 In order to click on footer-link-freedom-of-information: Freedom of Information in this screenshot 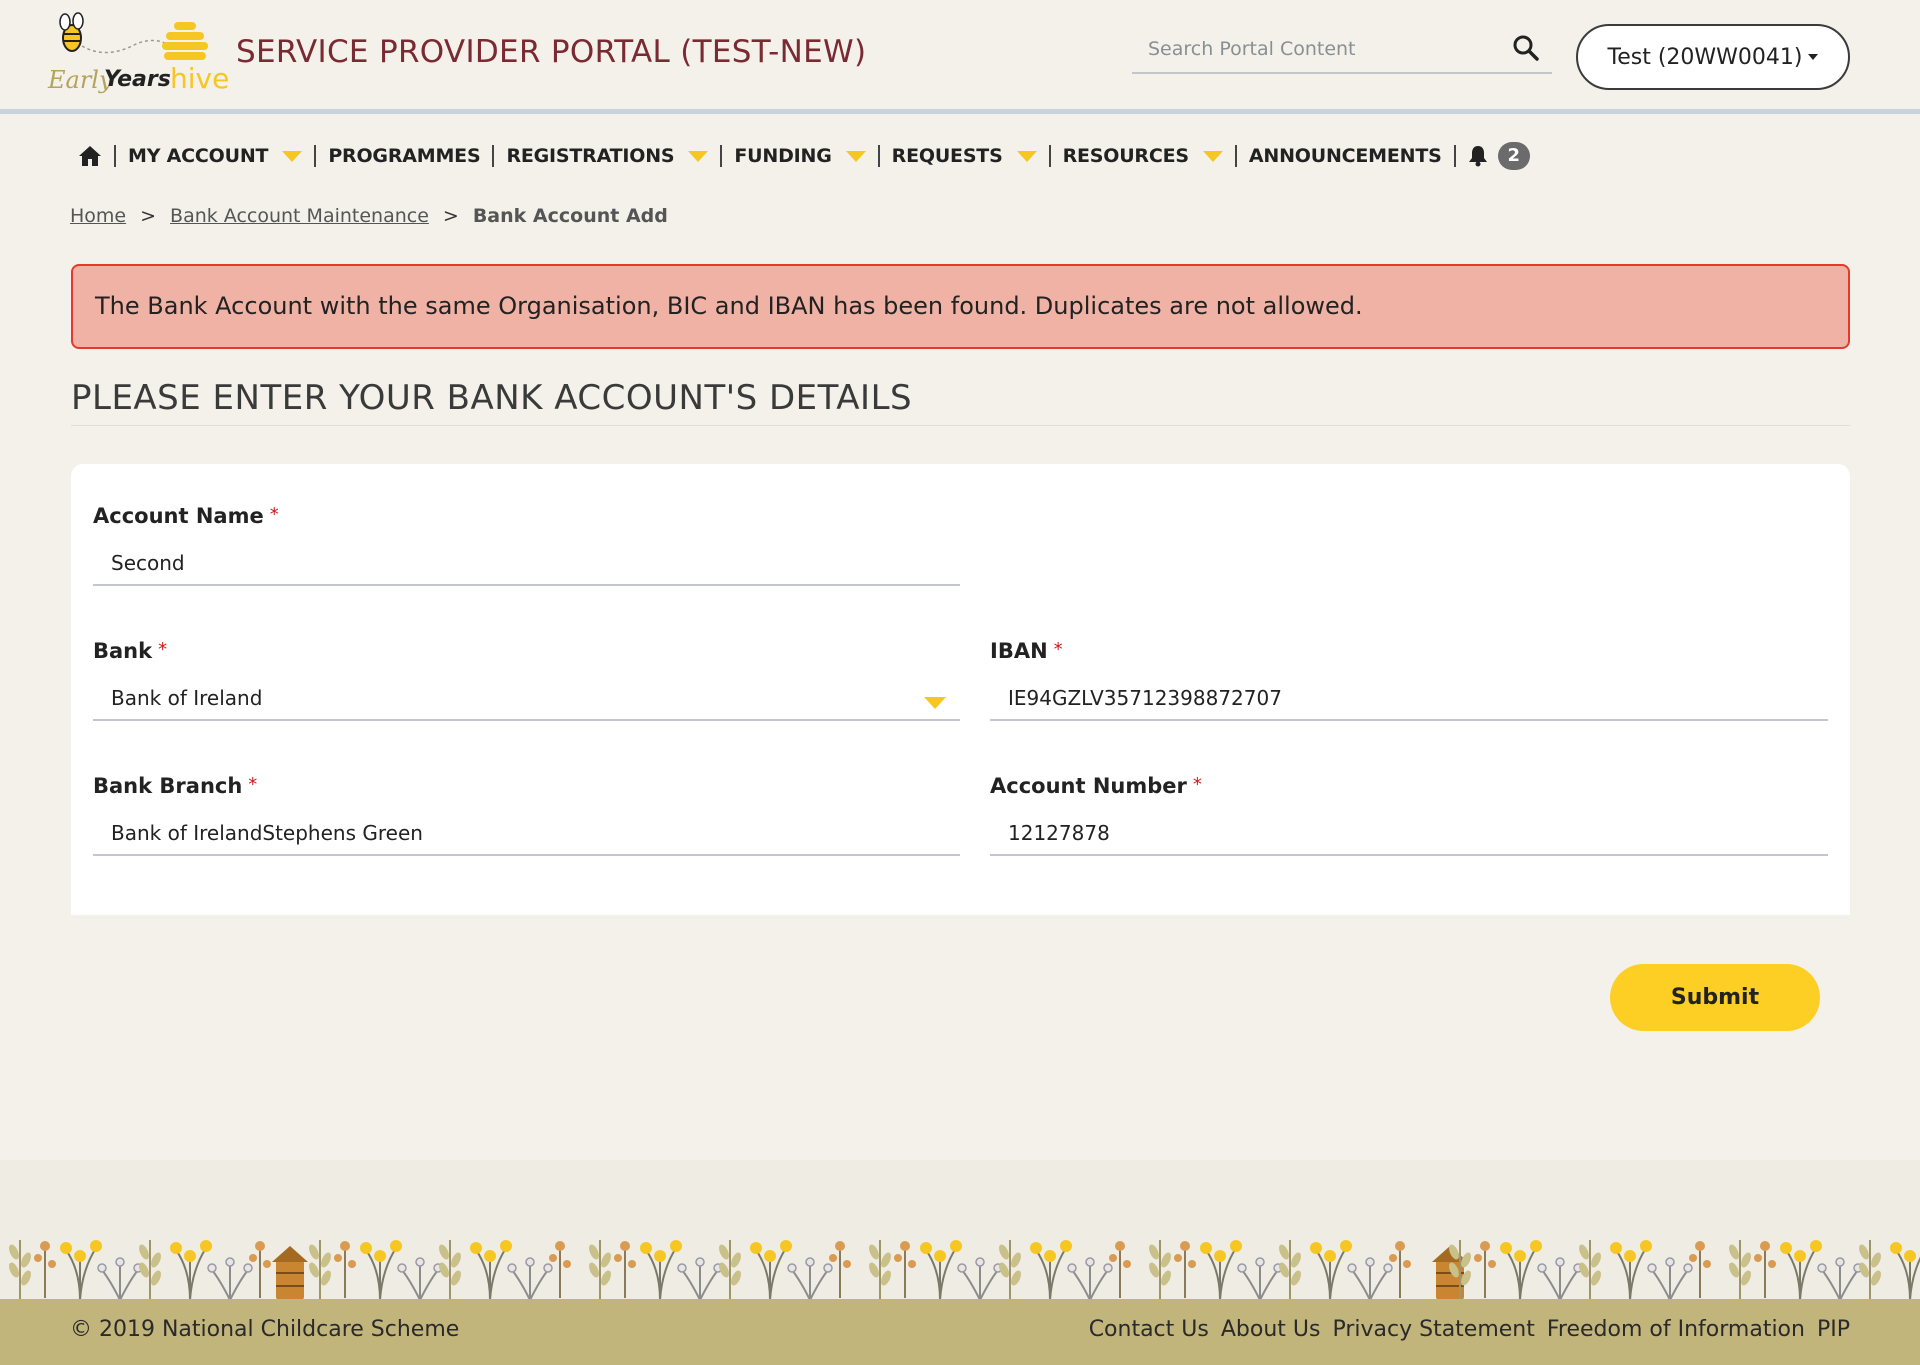, I will do `click(1676, 1329)`.